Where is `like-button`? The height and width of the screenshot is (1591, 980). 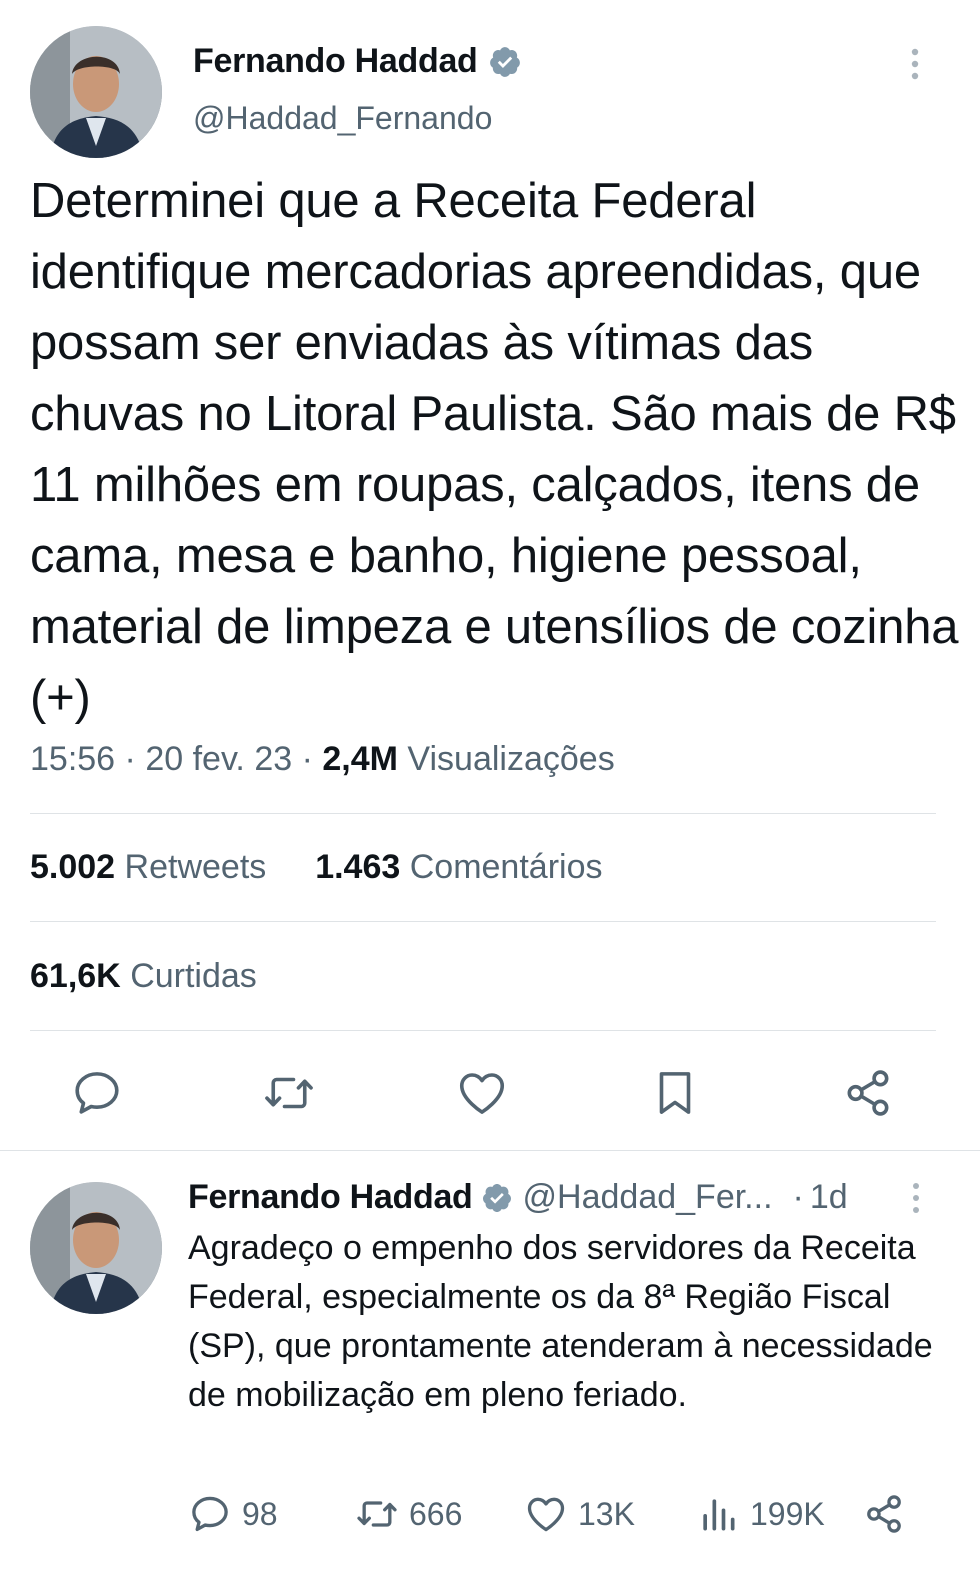
like-button is located at coordinates (482, 1093).